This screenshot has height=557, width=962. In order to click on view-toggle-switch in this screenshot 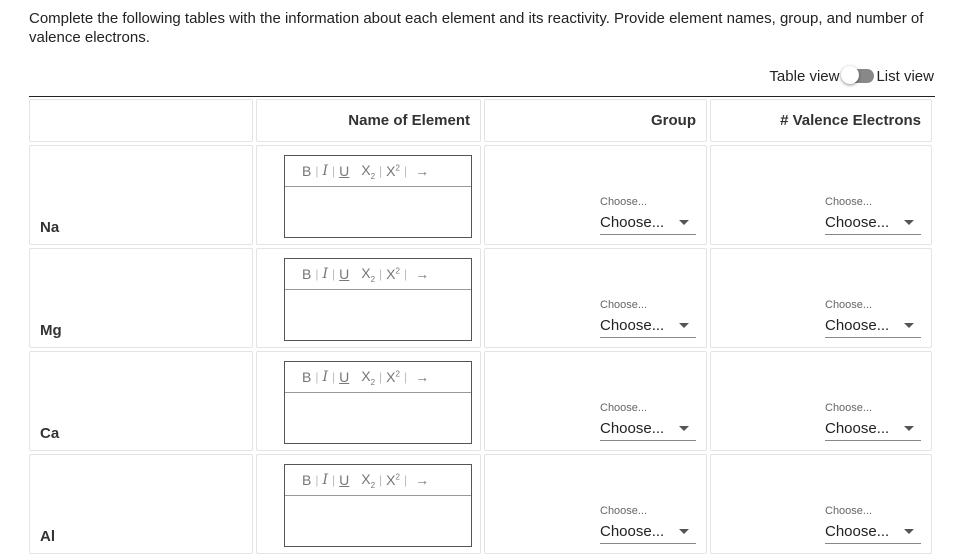, I will do `click(858, 75)`.